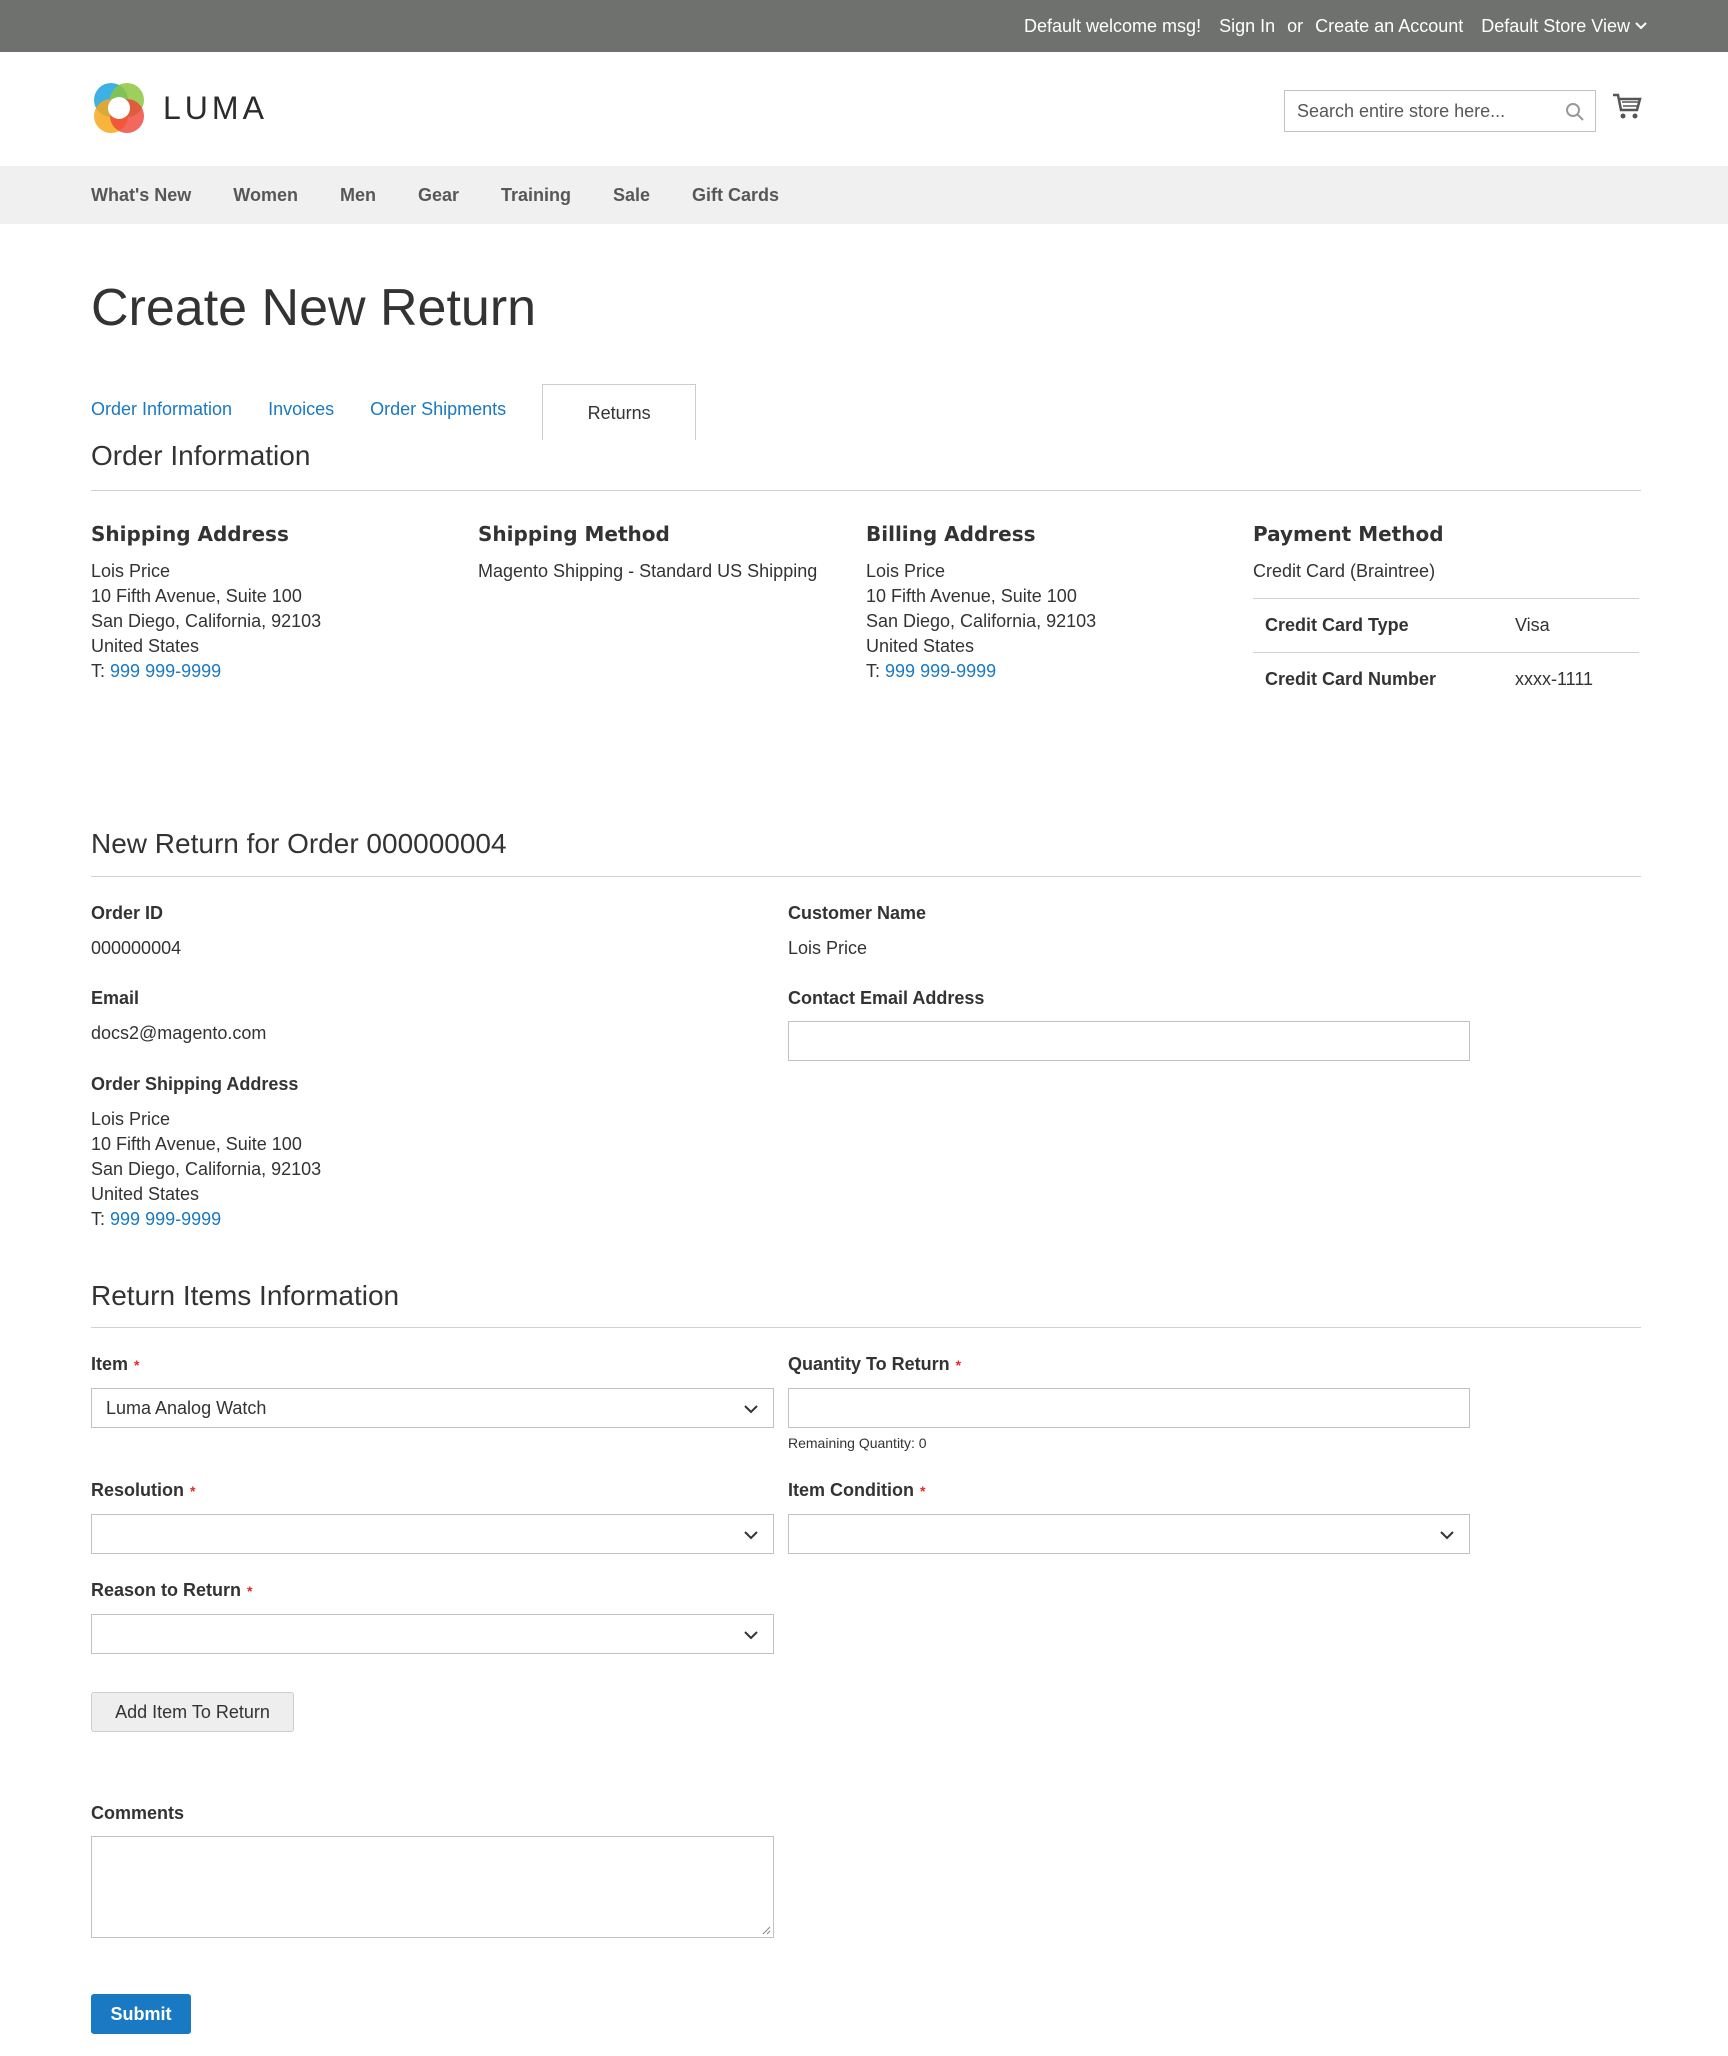 The image size is (1728, 2056). I want to click on tab-invoices: Invoices, so click(301, 402).